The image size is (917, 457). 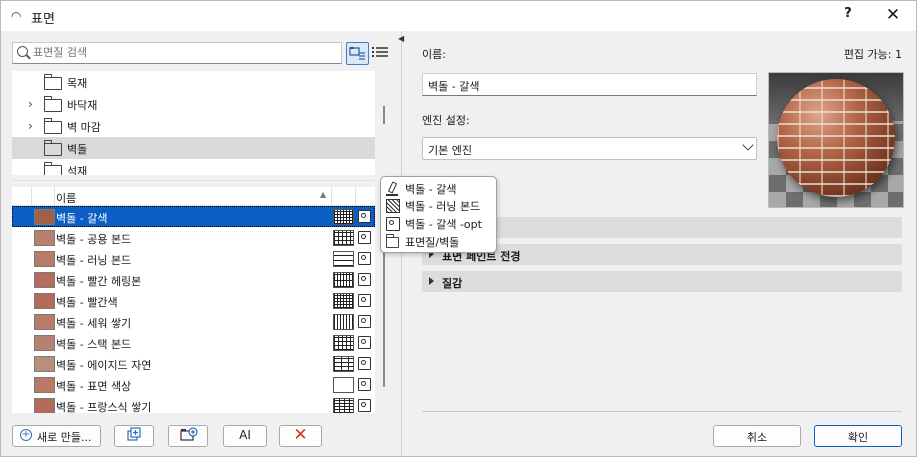 What do you see at coordinates (193, 258) in the screenshot?
I see `list-item: 벽돌 - 러닝 본드` at bounding box center [193, 258].